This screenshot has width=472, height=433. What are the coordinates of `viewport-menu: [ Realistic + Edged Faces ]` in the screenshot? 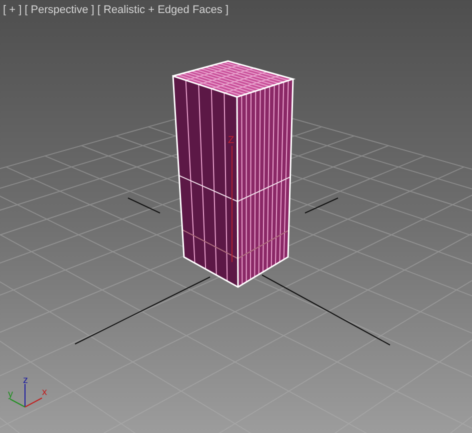 It's located at (163, 10).